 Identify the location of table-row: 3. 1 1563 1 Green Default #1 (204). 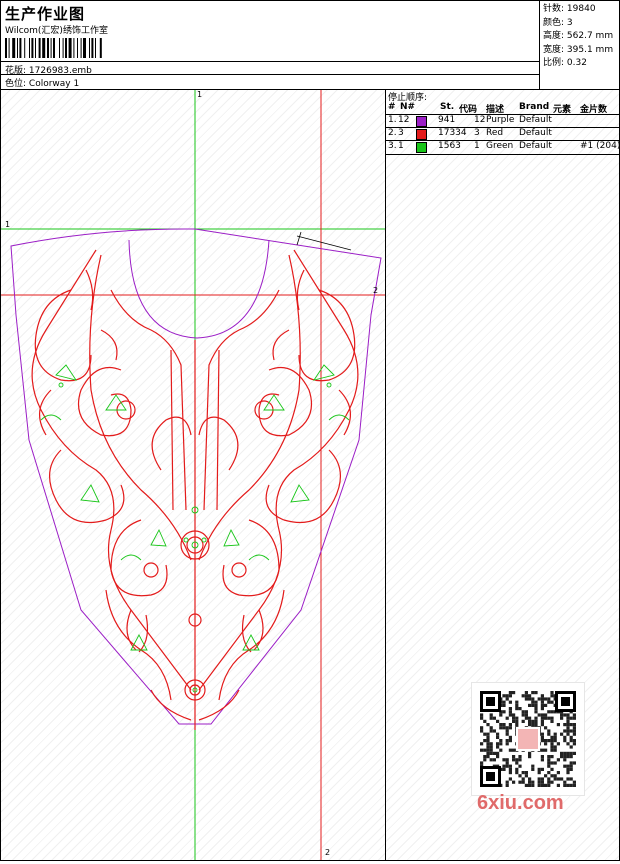
(503, 147).